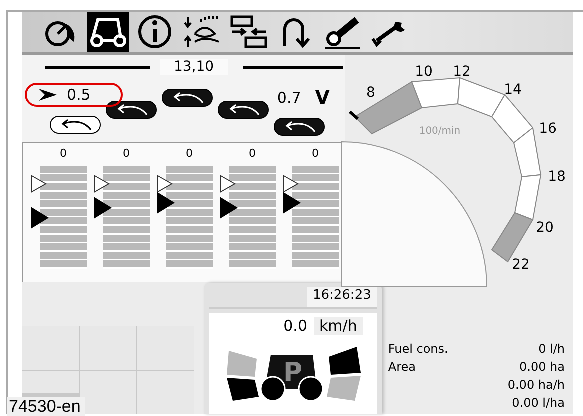 This screenshot has width=583, height=416. Describe the element at coordinates (339, 326) in the screenshot. I see `speed-unit: km/h` at that location.